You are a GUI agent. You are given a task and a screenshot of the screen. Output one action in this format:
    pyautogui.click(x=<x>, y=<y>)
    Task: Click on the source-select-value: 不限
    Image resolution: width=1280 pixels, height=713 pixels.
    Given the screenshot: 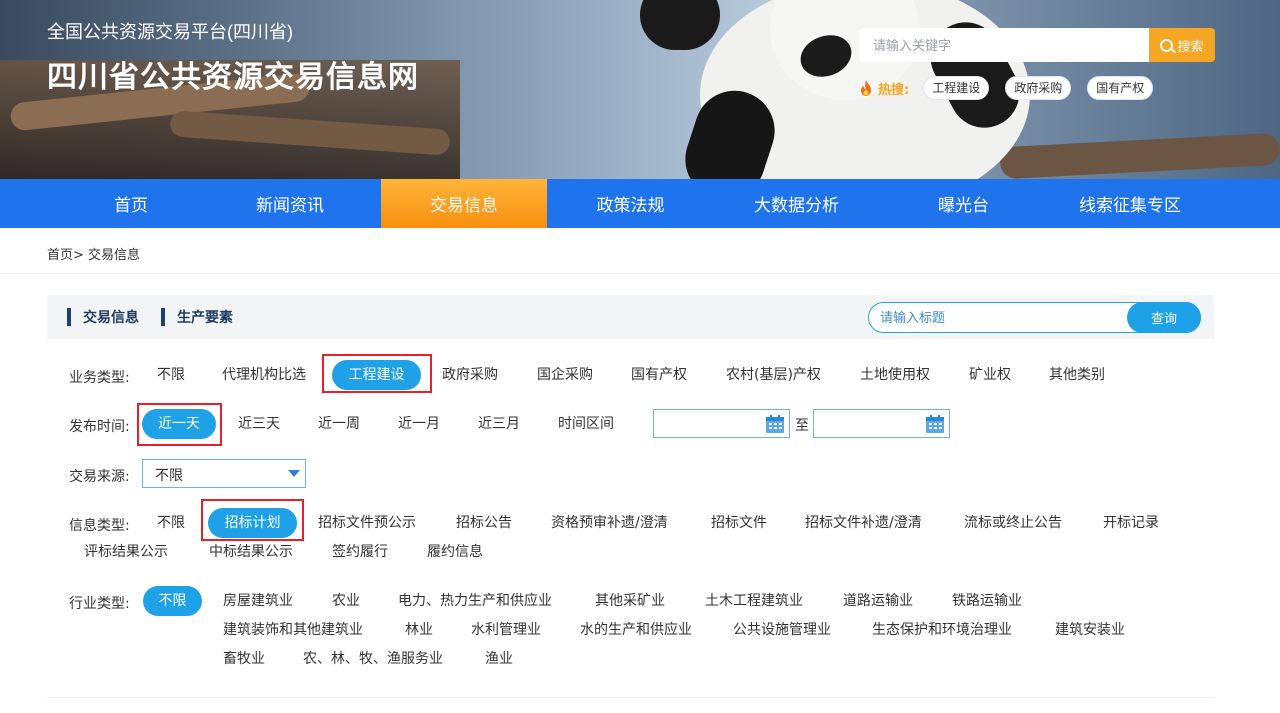 What is the action you would take?
    pyautogui.click(x=169, y=476)
    